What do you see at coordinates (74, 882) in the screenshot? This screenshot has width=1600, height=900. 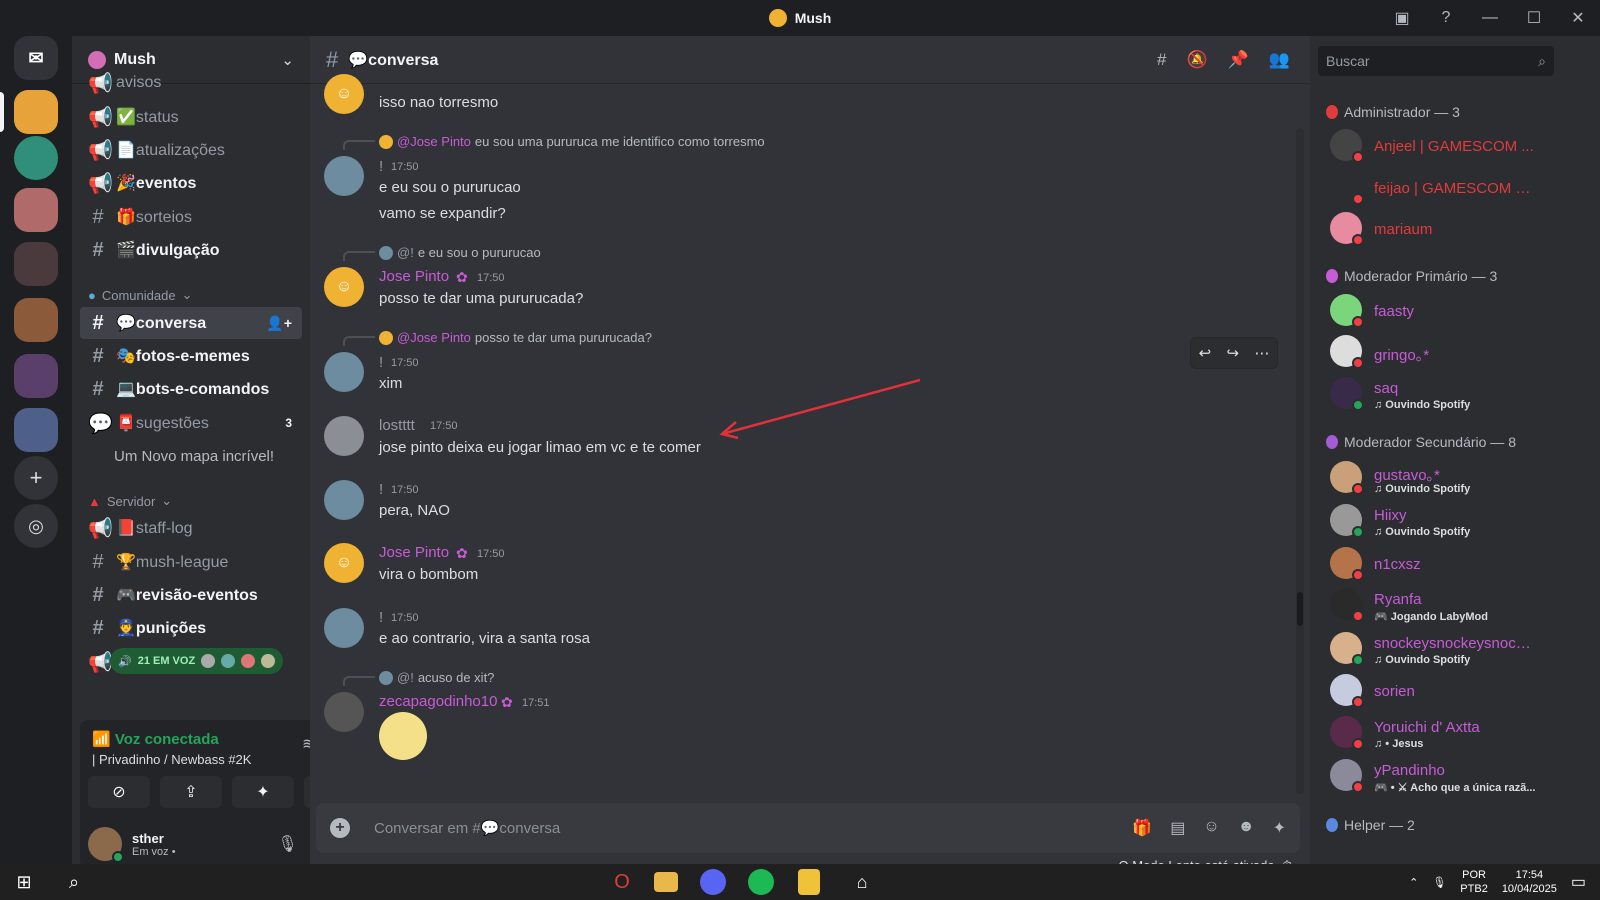 I see `search-icon: ⌕` at bounding box center [74, 882].